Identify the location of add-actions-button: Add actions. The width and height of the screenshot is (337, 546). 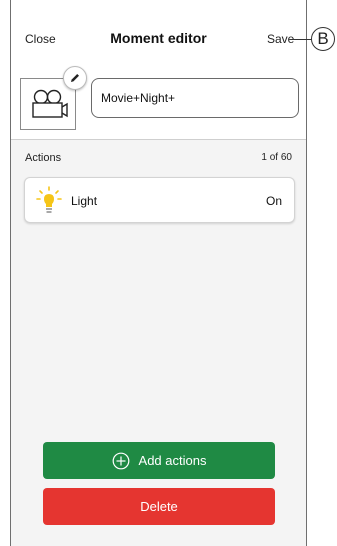
(159, 460).